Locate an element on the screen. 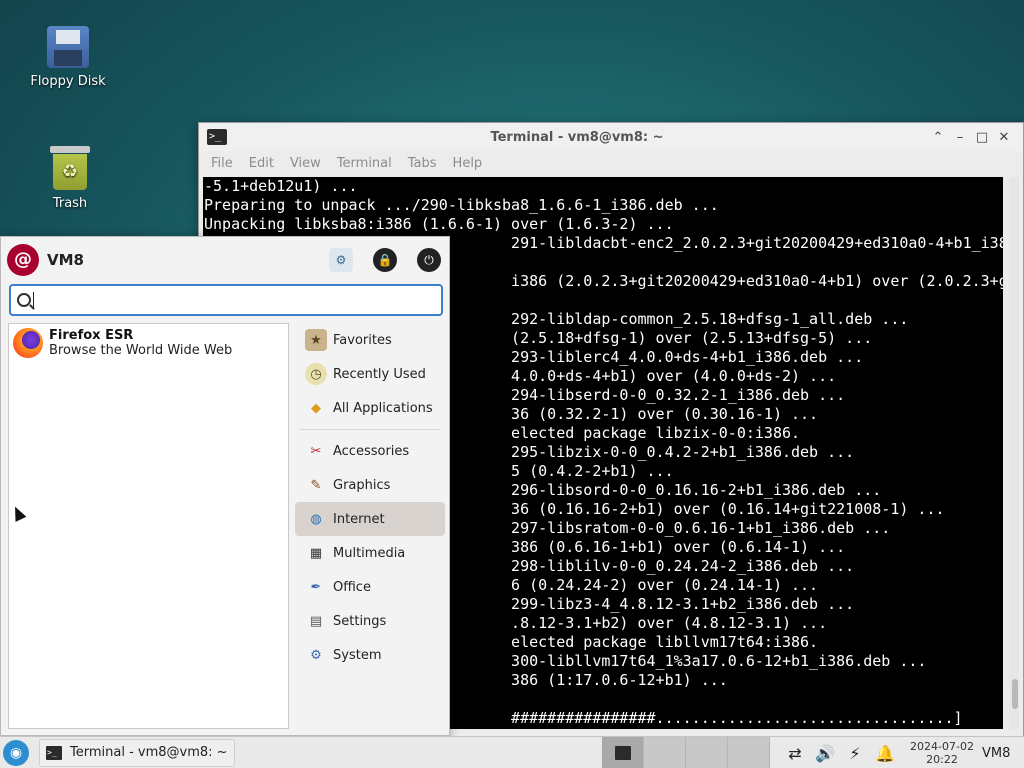 This screenshot has height=768, width=1024. user-avatar-icon: @ is located at coordinates (23, 260).